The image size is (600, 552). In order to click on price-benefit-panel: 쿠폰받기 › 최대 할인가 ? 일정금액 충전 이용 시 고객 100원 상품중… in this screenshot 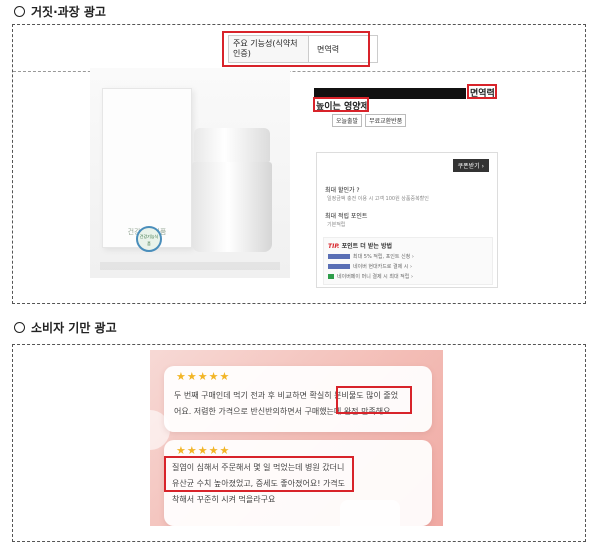, I will do `click(407, 220)`.